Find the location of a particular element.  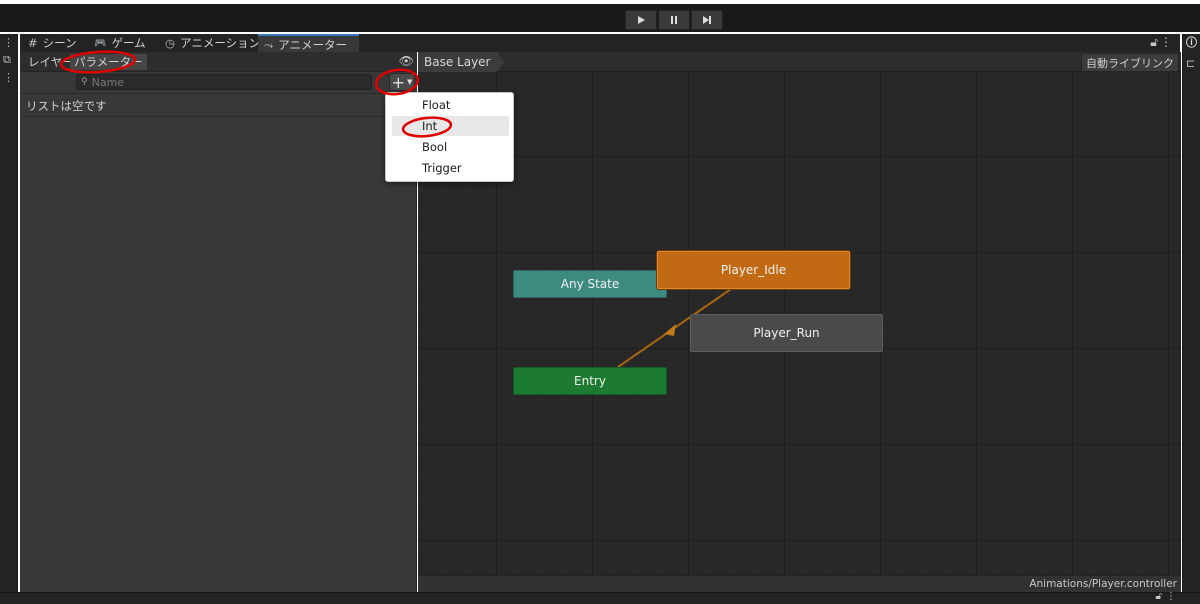

tab-parameters: パラメーター is located at coordinates (108, 62).